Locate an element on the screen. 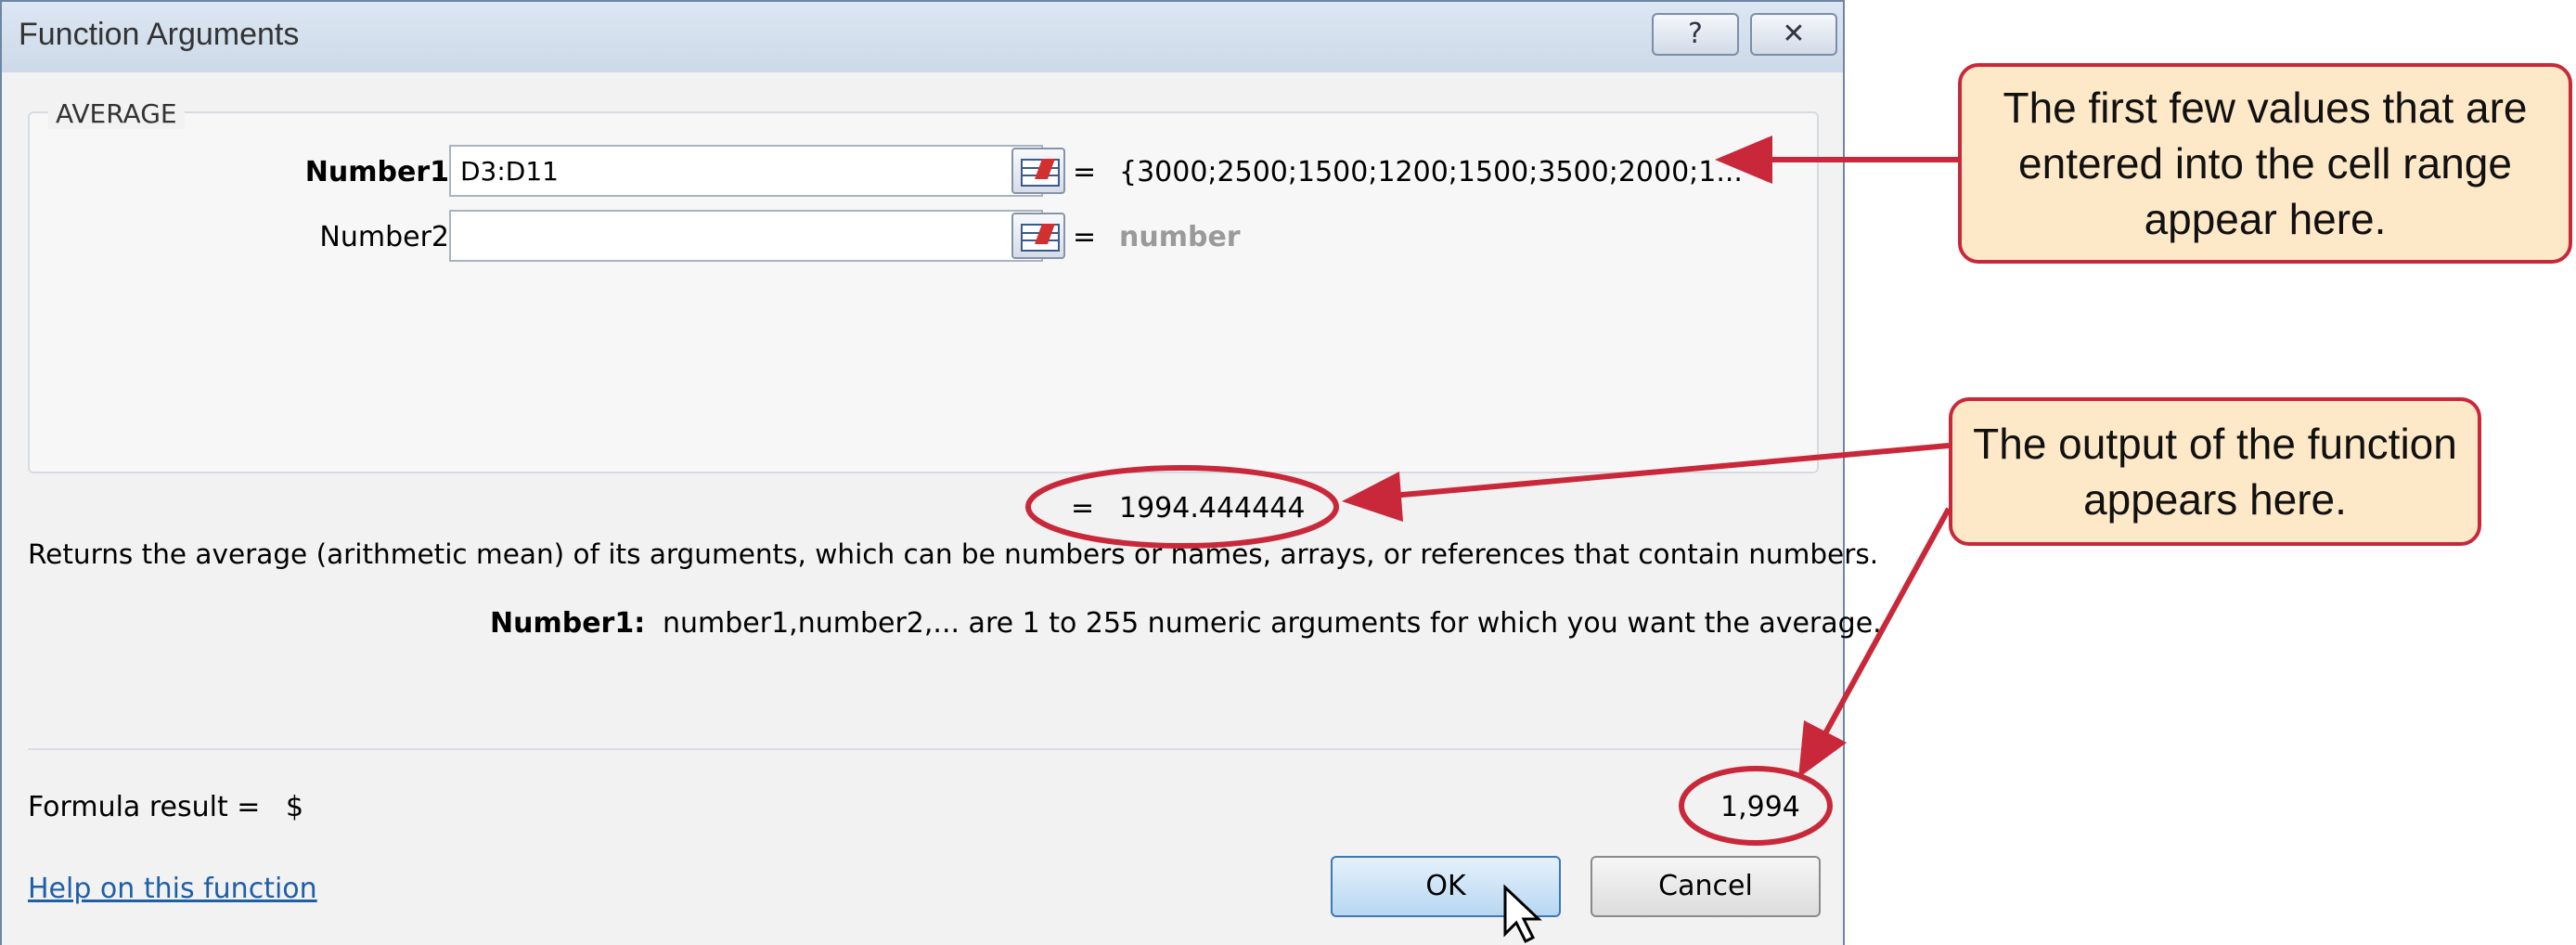 The width and height of the screenshot is (2576, 945). formula-result-highlight-ellipse is located at coordinates (1756, 806).